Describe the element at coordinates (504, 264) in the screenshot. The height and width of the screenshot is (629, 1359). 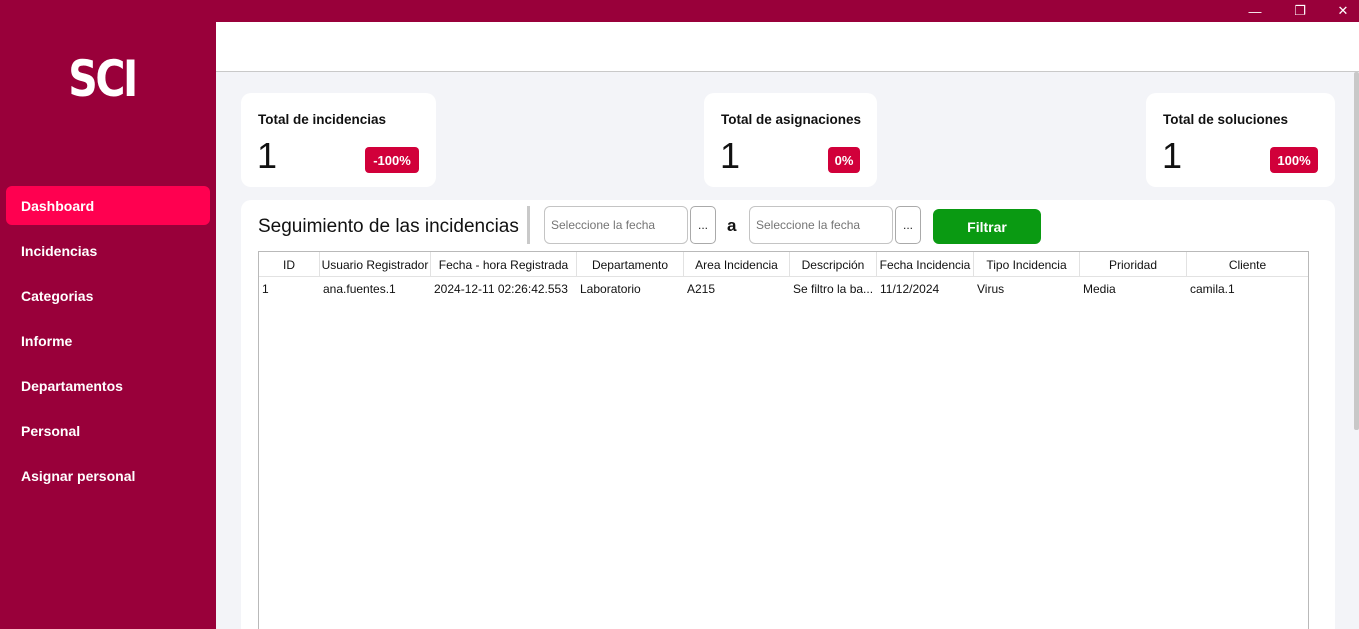
I see `column-header-fecha-registrada: Fecha - hora Registrada` at that location.